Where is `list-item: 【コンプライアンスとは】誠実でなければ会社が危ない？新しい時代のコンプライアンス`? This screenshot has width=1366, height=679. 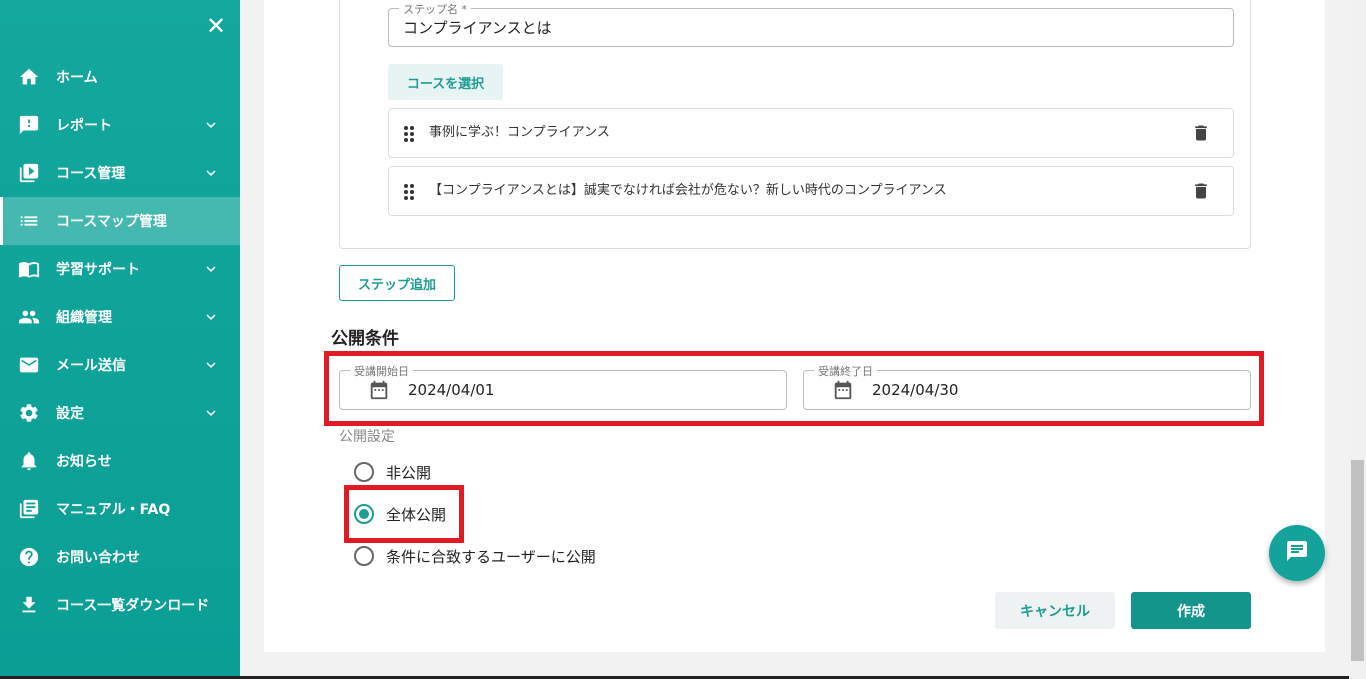 list-item: 【コンプライアンスとは】誠実でなければ会社が危ない？新しい時代のコンプライアンス is located at coordinates (811, 191).